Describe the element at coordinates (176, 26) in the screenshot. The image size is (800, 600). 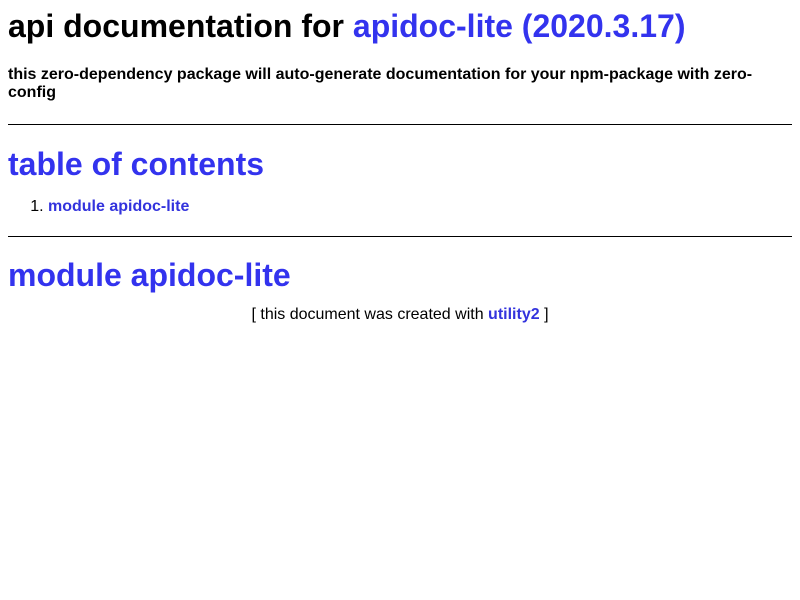
I see `title-prefix: api documentation for` at that location.